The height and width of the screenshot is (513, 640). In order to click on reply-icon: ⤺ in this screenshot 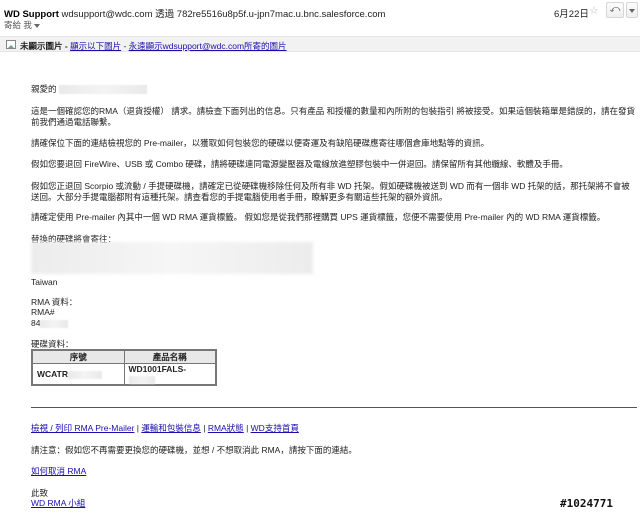, I will do `click(615, 9)`.